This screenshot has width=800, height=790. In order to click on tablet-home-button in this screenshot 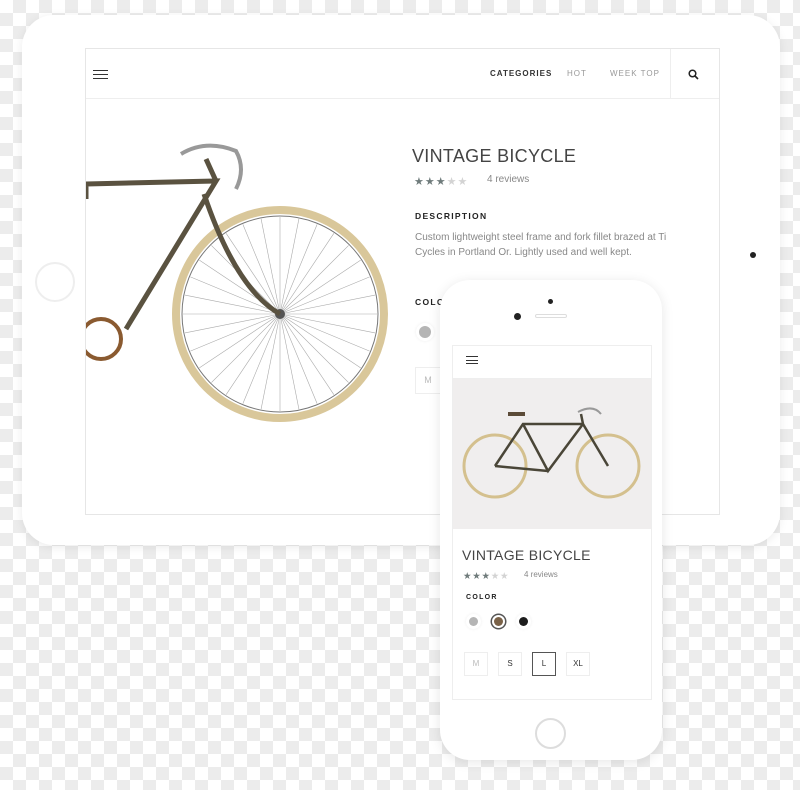, I will do `click(55, 282)`.